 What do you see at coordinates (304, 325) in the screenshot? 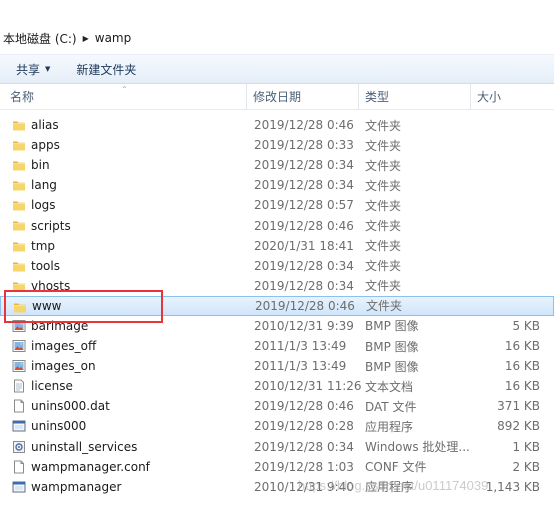
I see `file-date: 2010/12/31 9:39` at bounding box center [304, 325].